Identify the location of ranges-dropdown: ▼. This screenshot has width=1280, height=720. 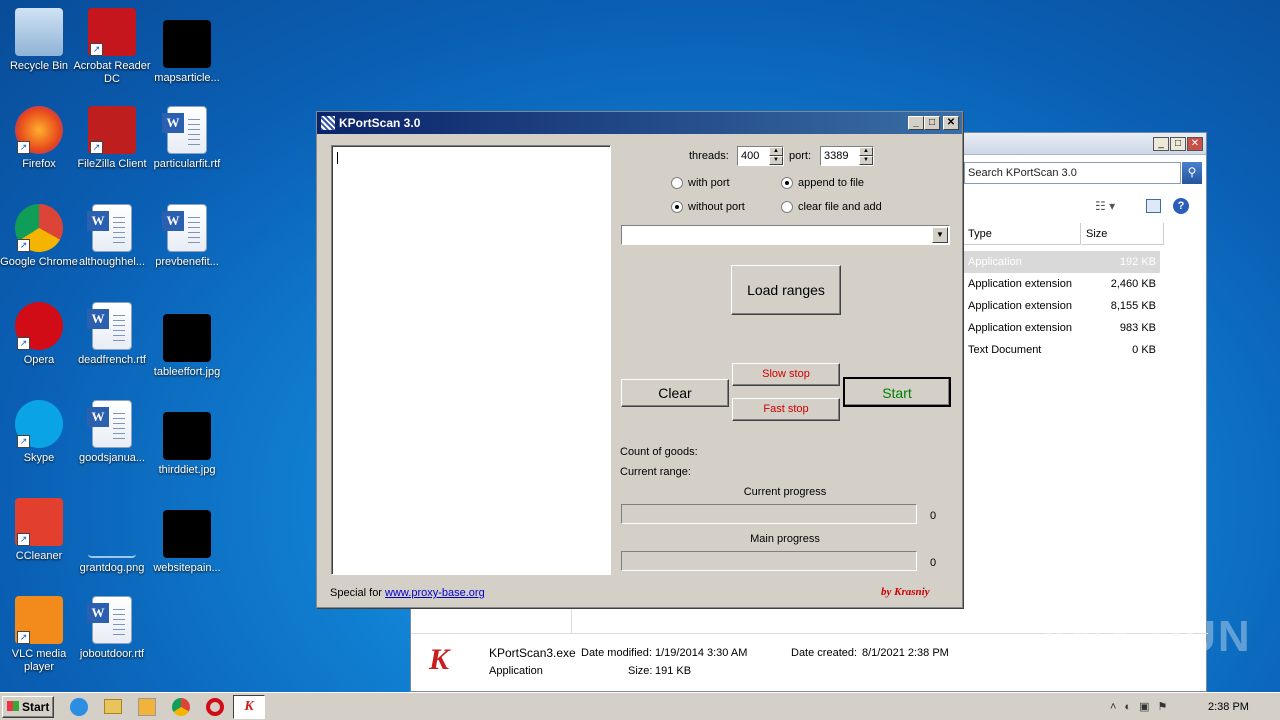
(785, 235).